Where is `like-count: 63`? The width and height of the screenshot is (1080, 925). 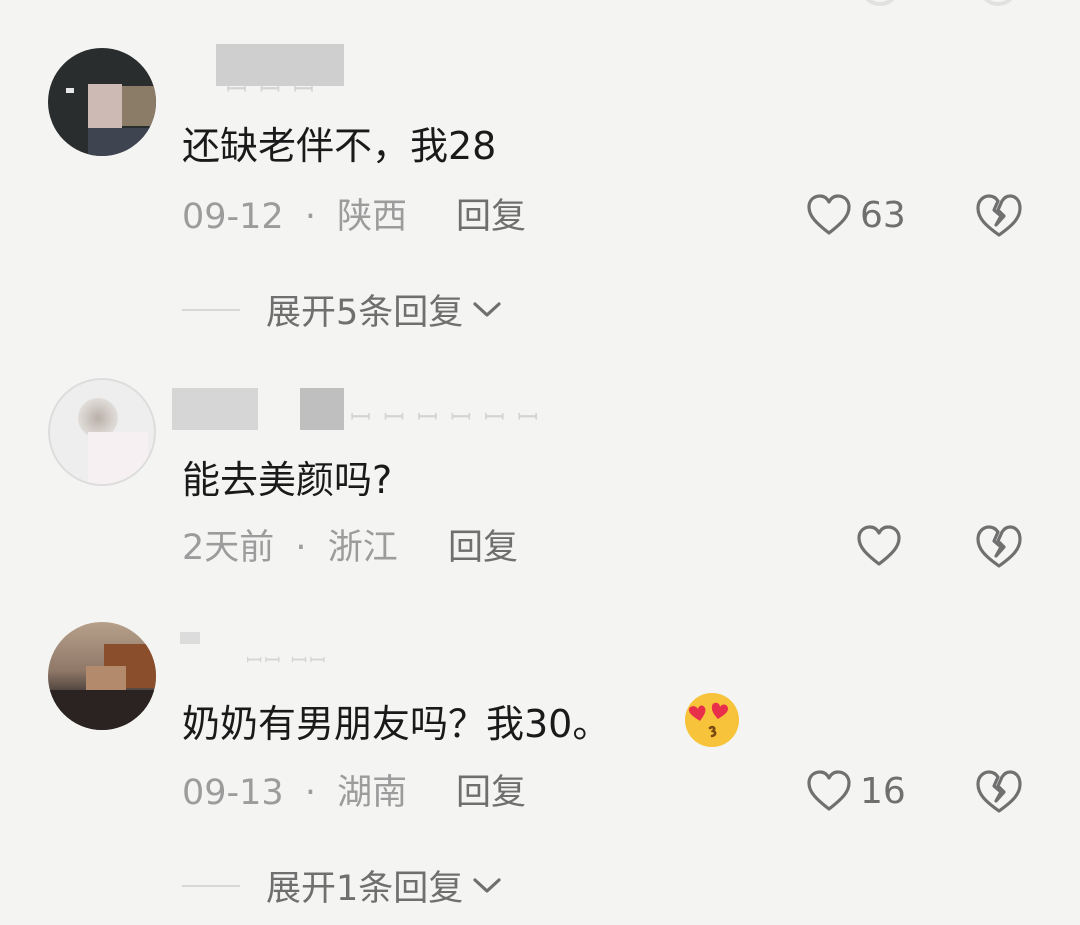 like-count: 63 is located at coordinates (883, 215).